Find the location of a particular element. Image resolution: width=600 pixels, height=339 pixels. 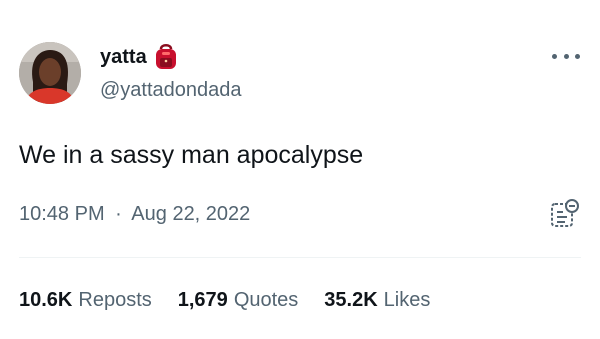

quotes-count: 1,679 is located at coordinates (202, 300).